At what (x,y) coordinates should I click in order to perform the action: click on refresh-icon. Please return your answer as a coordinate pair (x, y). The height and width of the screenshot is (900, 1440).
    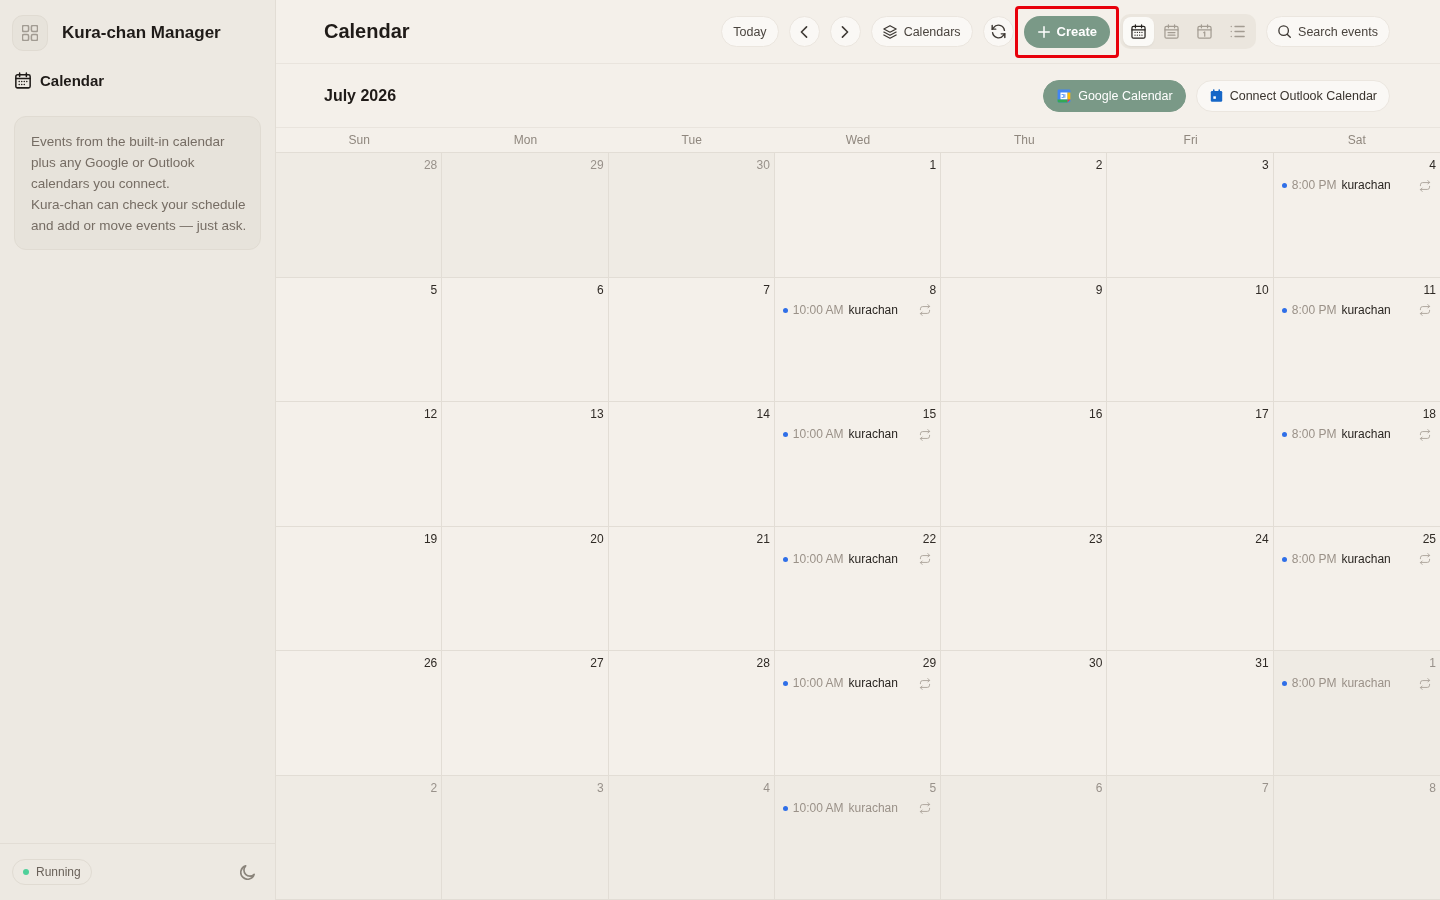
    Looking at the image, I should click on (998, 31).